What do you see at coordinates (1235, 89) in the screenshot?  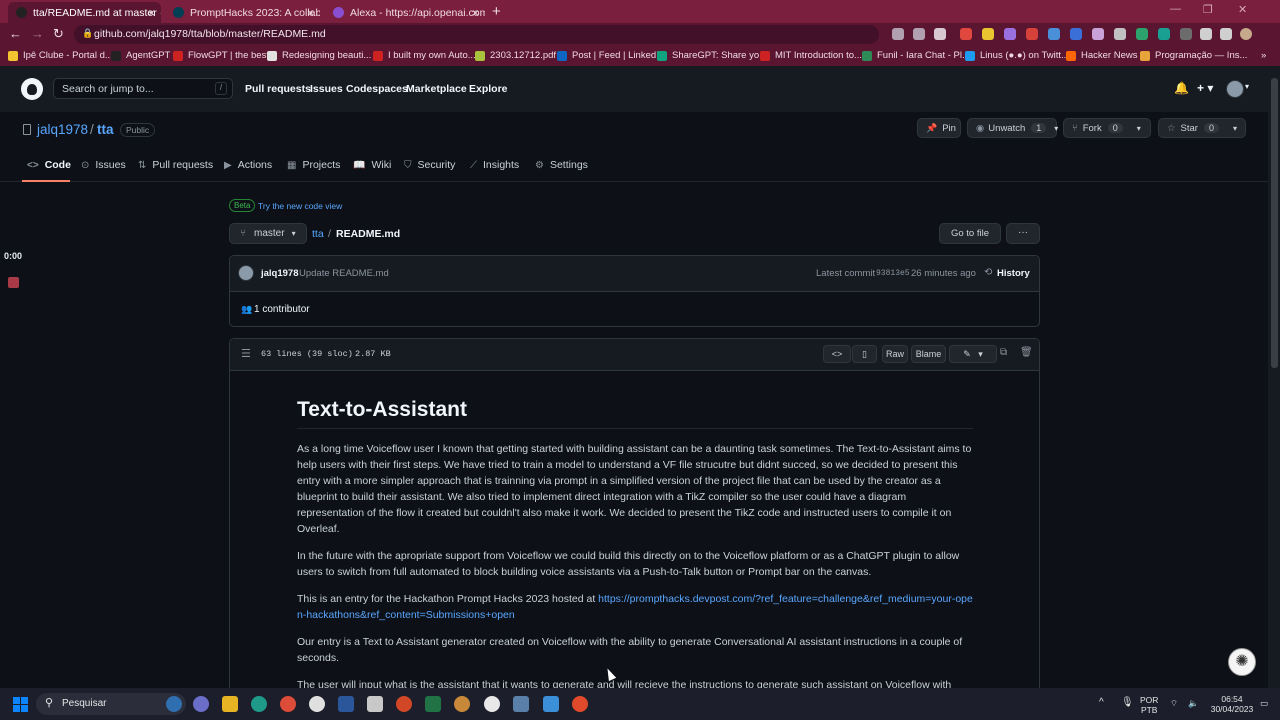 I see `user-avatar` at bounding box center [1235, 89].